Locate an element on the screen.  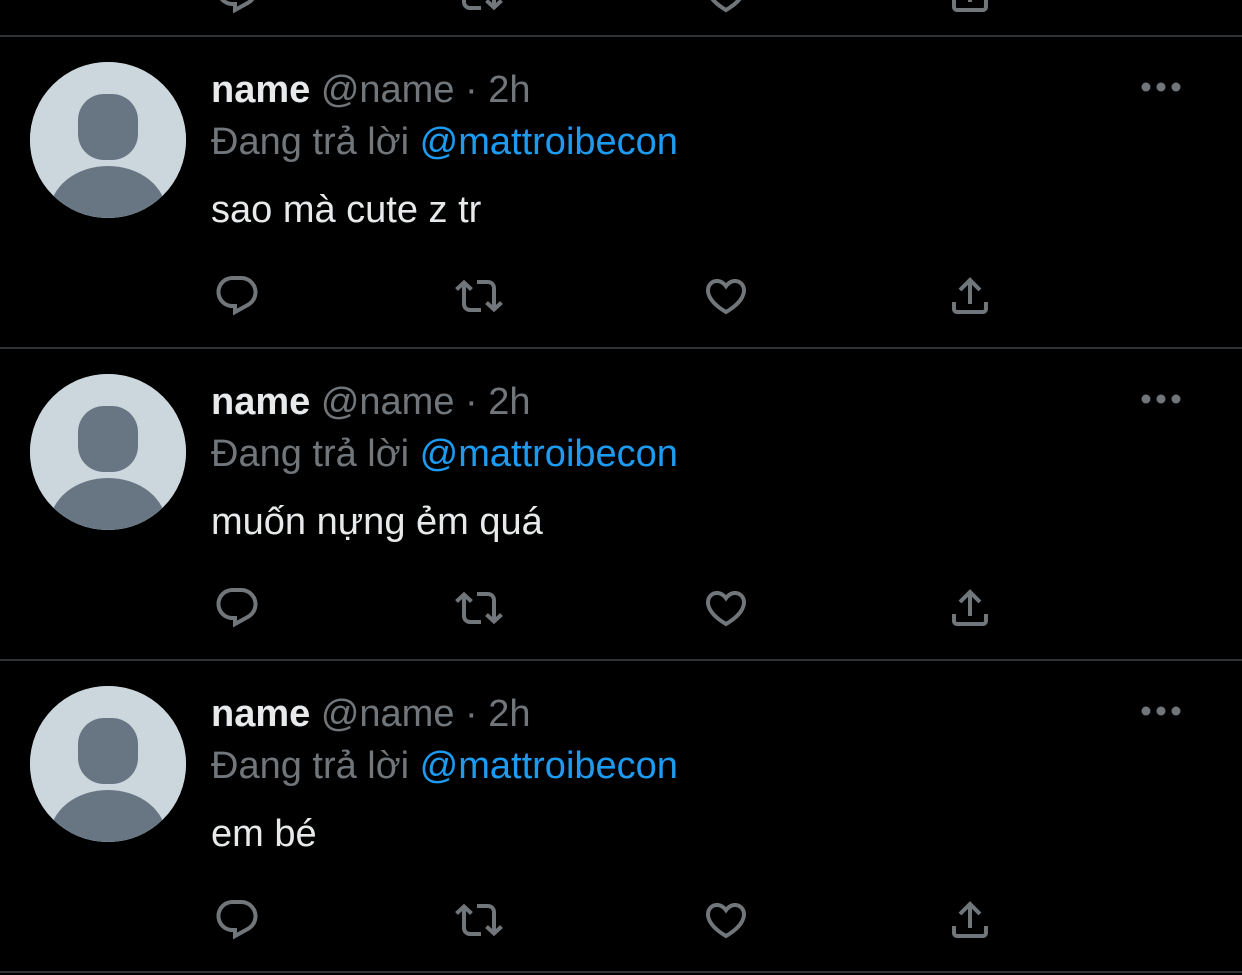
tweet-text: sao mà cute z tr is located at coordinates (346, 210).